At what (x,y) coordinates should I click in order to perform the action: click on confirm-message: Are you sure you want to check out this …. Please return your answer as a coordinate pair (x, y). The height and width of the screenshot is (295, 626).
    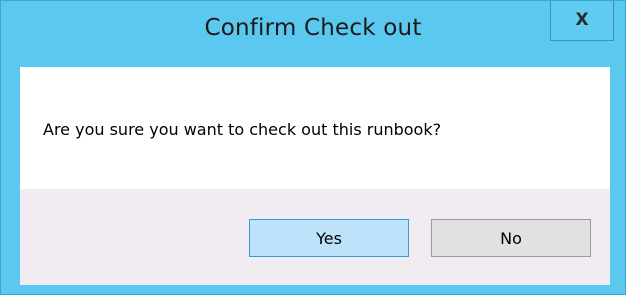
    Looking at the image, I should click on (242, 129).